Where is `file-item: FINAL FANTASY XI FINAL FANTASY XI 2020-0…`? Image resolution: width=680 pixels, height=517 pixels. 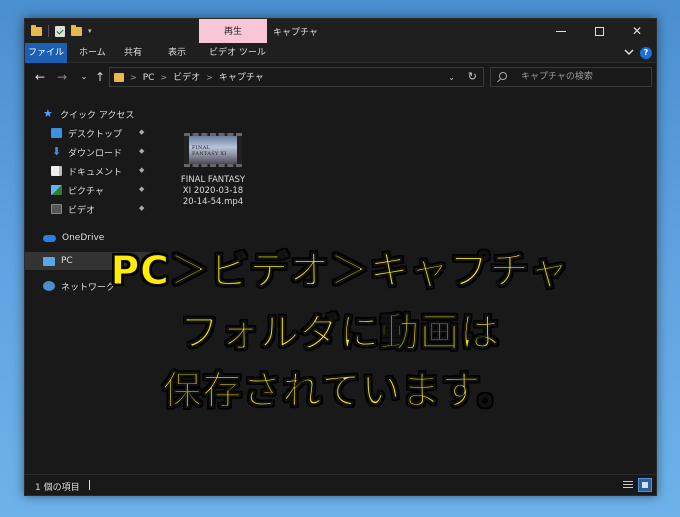
file-item: FINAL FANTASY XI FINAL FANTASY XI 2020-0… is located at coordinates (213, 177).